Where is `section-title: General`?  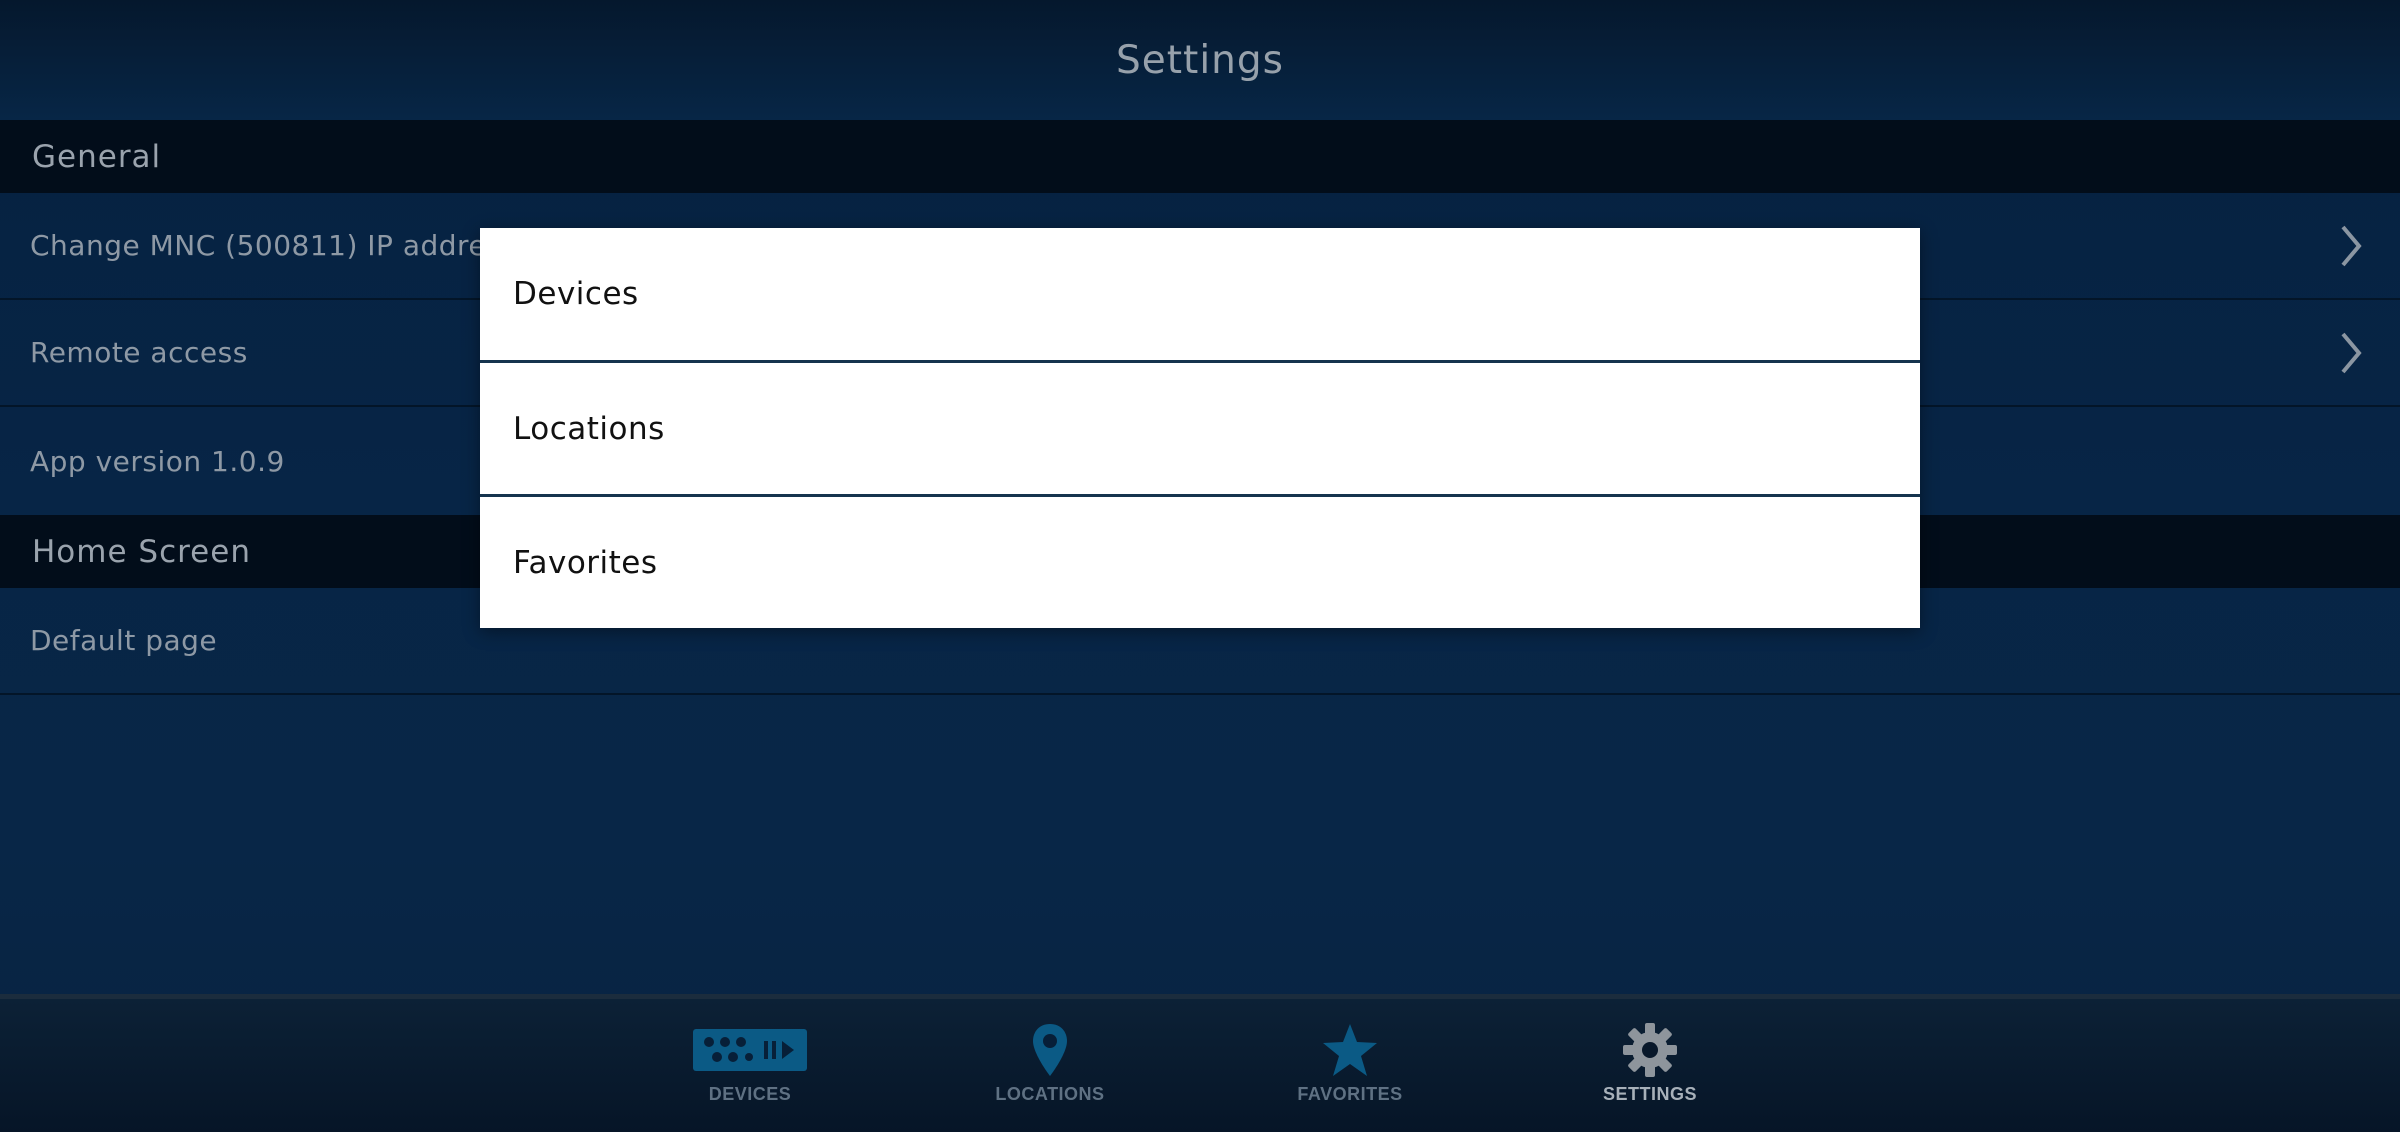
section-title: General is located at coordinates (97, 156).